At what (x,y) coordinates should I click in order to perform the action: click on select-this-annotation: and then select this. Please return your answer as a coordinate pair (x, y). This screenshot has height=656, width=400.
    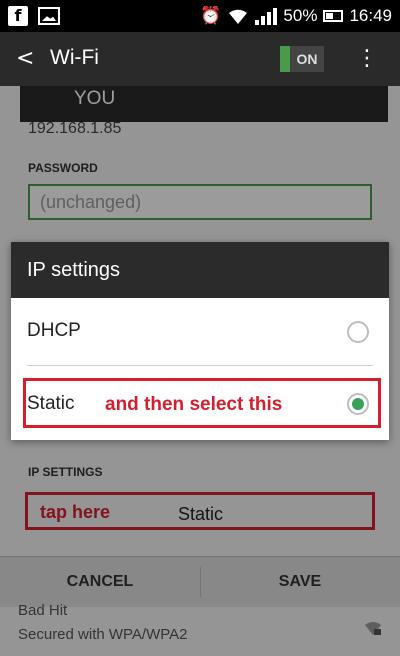
    Looking at the image, I should click on (194, 404).